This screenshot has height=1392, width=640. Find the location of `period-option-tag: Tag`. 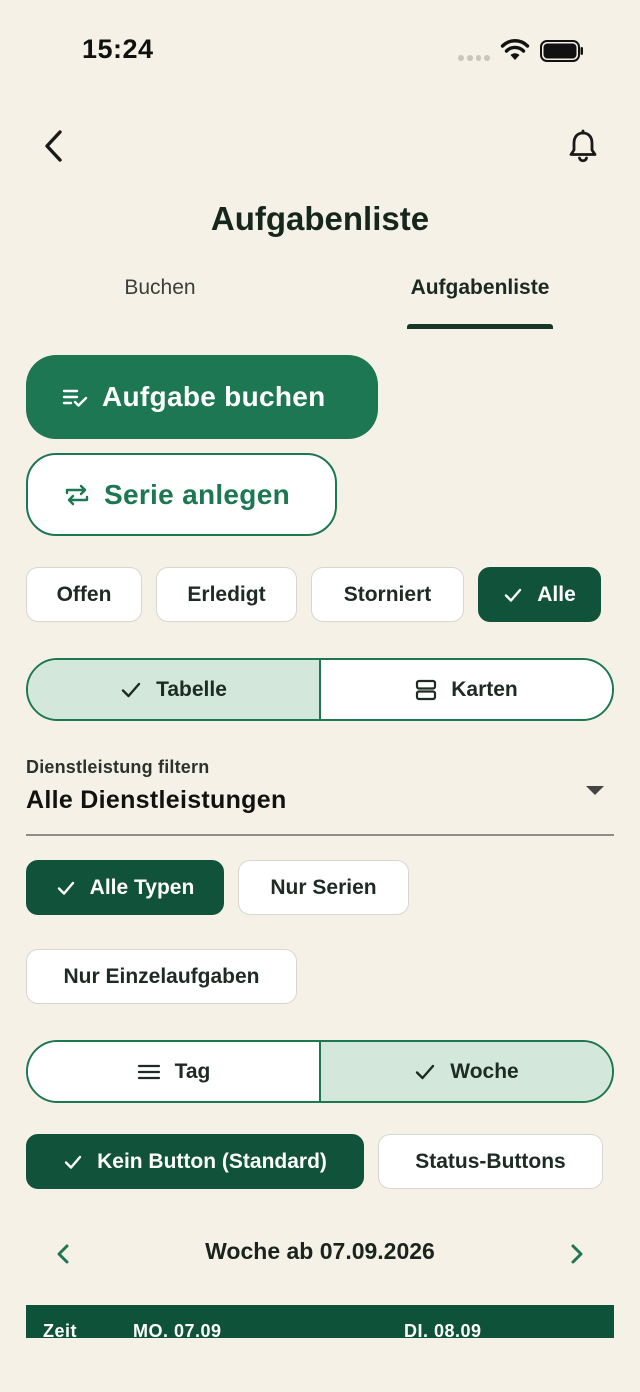

period-option-tag: Tag is located at coordinates (173, 1071).